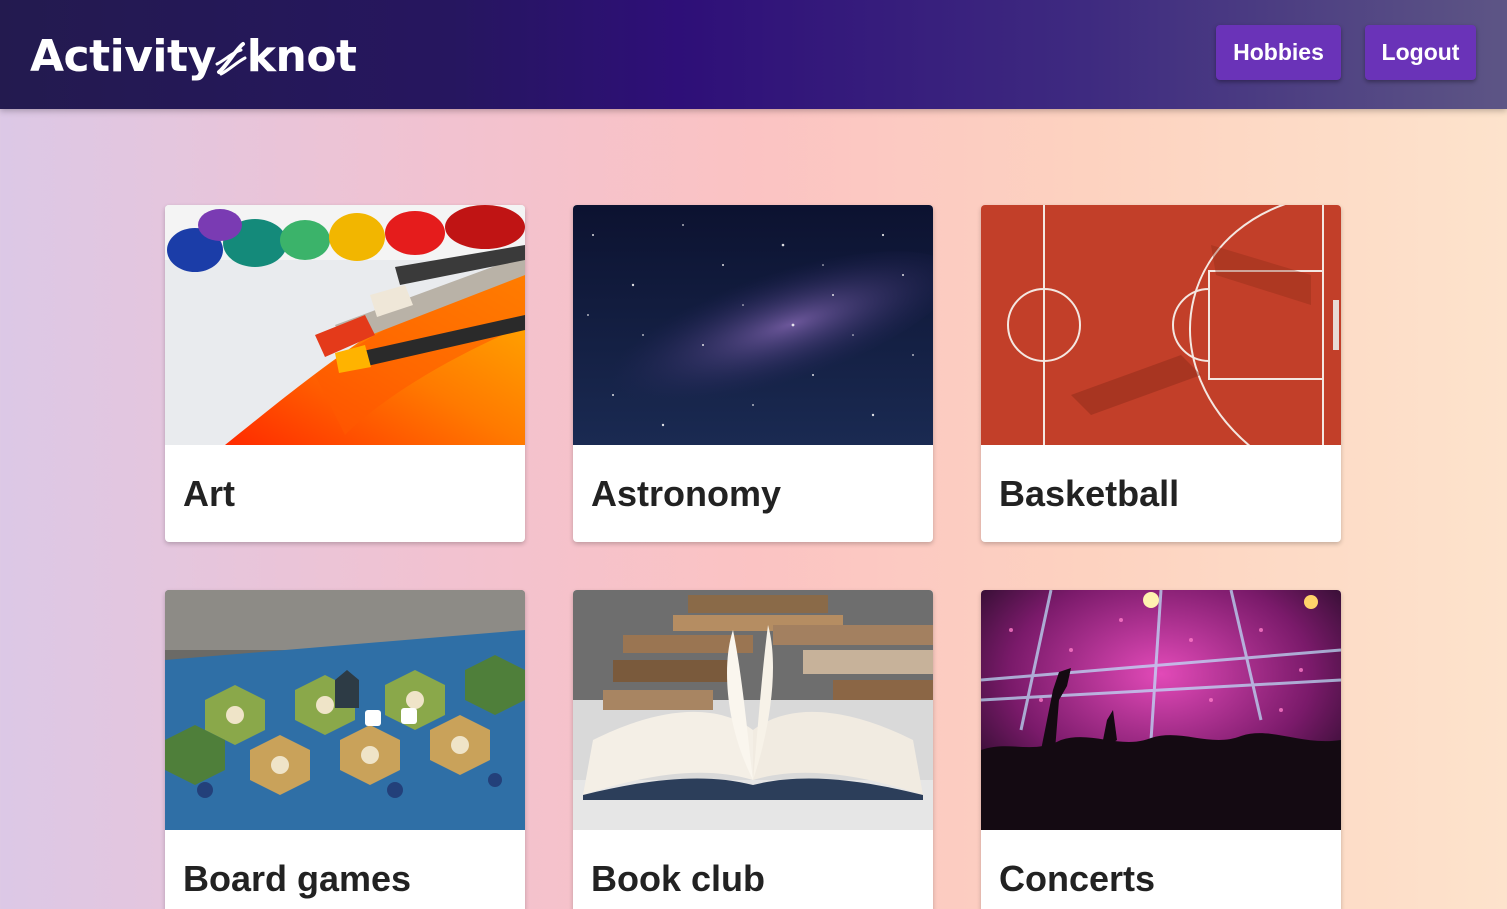  I want to click on hobby-card-book-club: Book club, so click(753, 749).